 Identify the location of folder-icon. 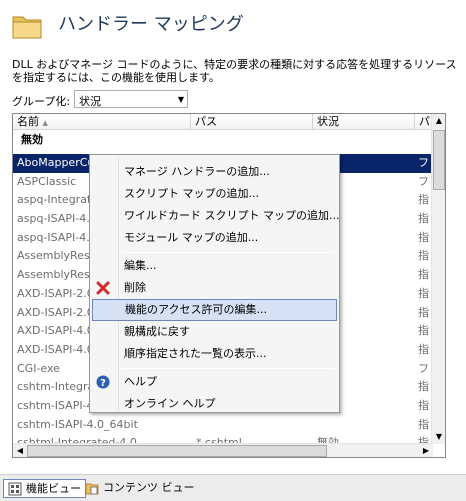
(27, 27).